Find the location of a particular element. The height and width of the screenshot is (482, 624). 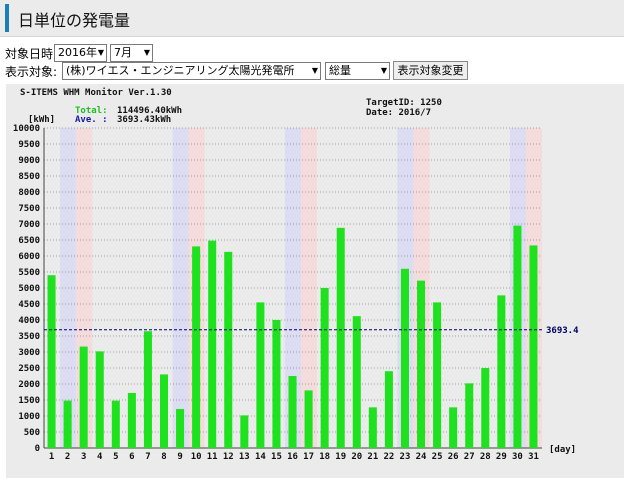

y-tick-label: 6000 is located at coordinates (29, 257).